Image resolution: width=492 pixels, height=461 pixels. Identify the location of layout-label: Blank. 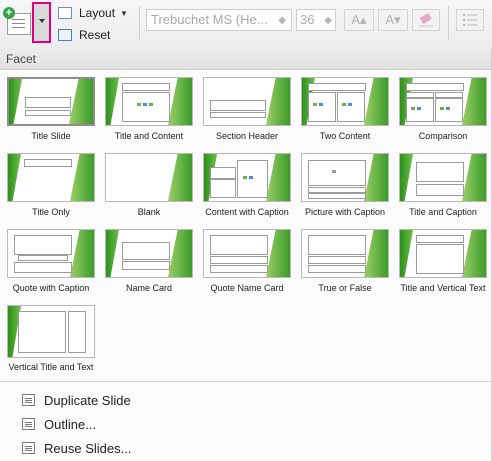
(149, 212).